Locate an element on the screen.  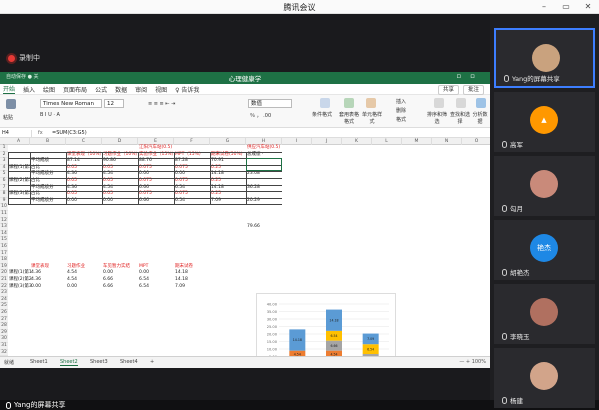
close-button: ✕ is located at coordinates (588, 7).